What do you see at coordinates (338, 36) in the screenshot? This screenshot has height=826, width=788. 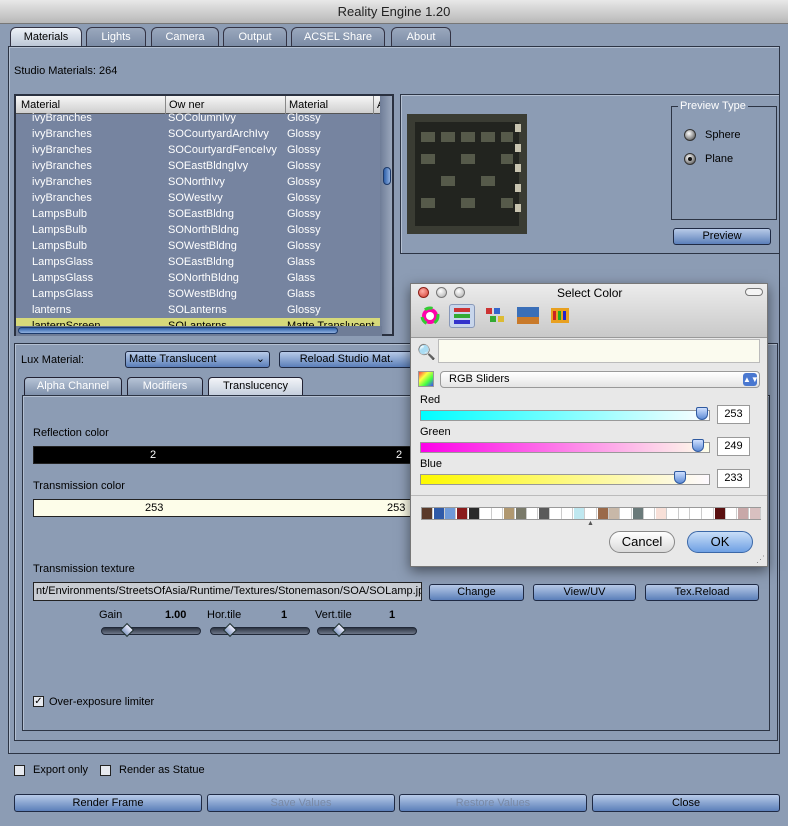 I see `tab-acsel-share: ACSEL Share` at bounding box center [338, 36].